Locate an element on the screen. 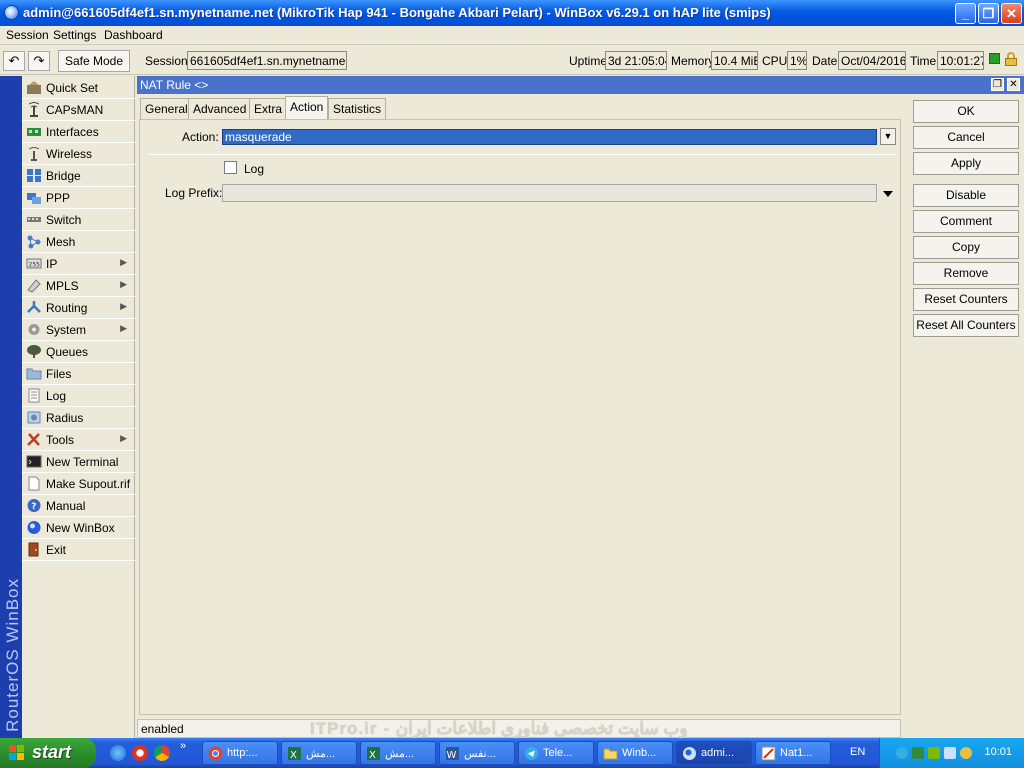  menu-dashboard: Dashboard is located at coordinates (133, 35).